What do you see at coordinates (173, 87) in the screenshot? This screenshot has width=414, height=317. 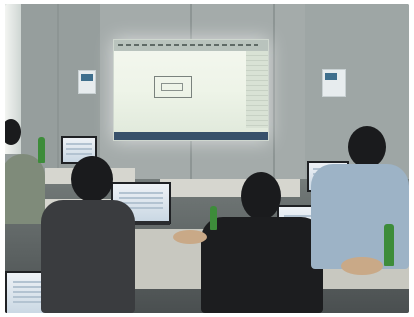 I see `projected-drawing` at bounding box center [173, 87].